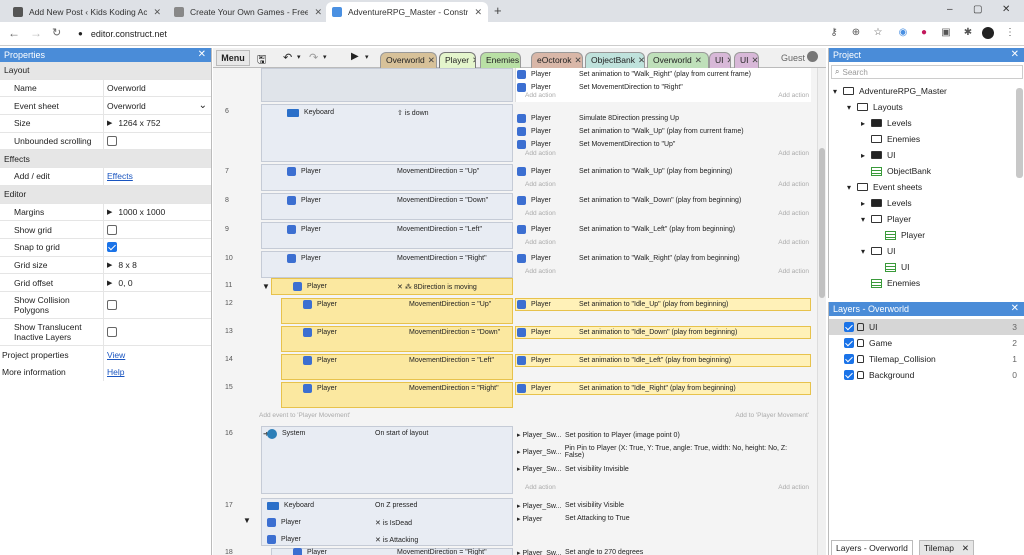 The image size is (1024, 555). Describe the element at coordinates (924, 33) in the screenshot. I see `extension-2-icon: ●` at that location.